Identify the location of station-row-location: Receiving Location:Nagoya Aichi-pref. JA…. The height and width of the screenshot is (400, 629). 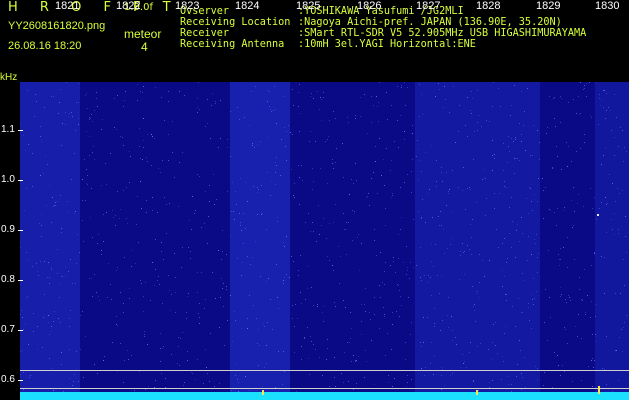
(371, 22).